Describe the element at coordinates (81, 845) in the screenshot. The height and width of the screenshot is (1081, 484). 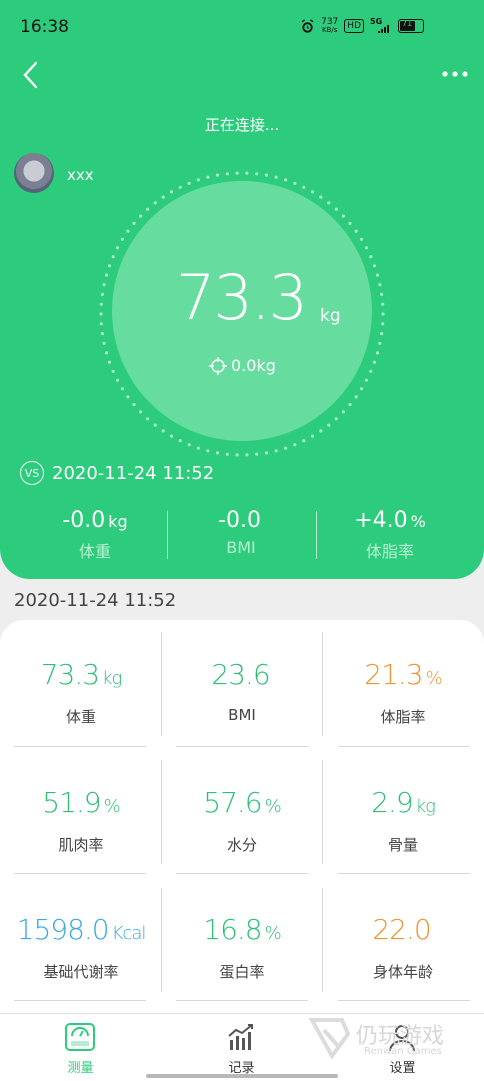
I see `metric-label: 肌肉率` at that location.